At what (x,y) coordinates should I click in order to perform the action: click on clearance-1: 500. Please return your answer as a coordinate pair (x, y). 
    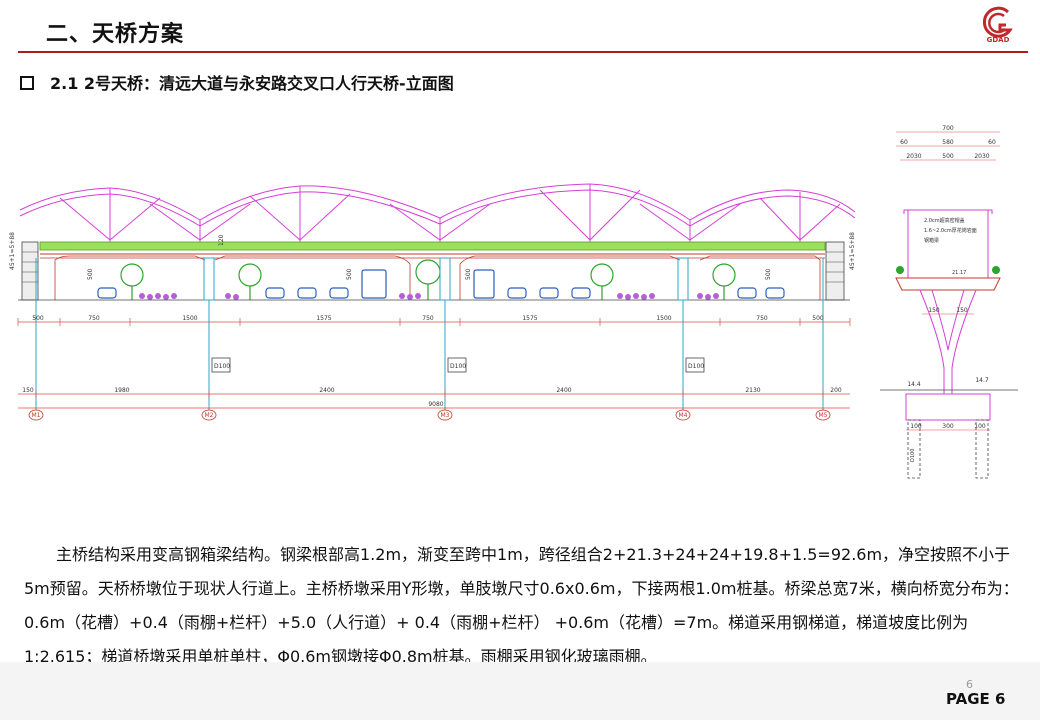
    Looking at the image, I should click on (90, 274).